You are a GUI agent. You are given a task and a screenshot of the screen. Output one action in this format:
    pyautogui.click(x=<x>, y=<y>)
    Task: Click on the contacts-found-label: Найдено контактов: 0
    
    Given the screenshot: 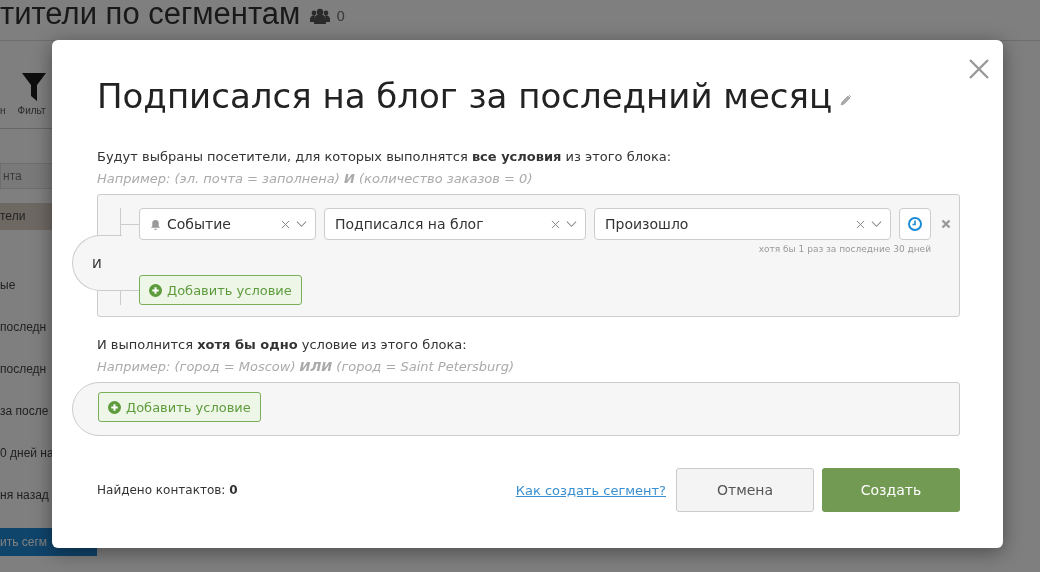 What is the action you would take?
    pyautogui.click(x=168, y=490)
    